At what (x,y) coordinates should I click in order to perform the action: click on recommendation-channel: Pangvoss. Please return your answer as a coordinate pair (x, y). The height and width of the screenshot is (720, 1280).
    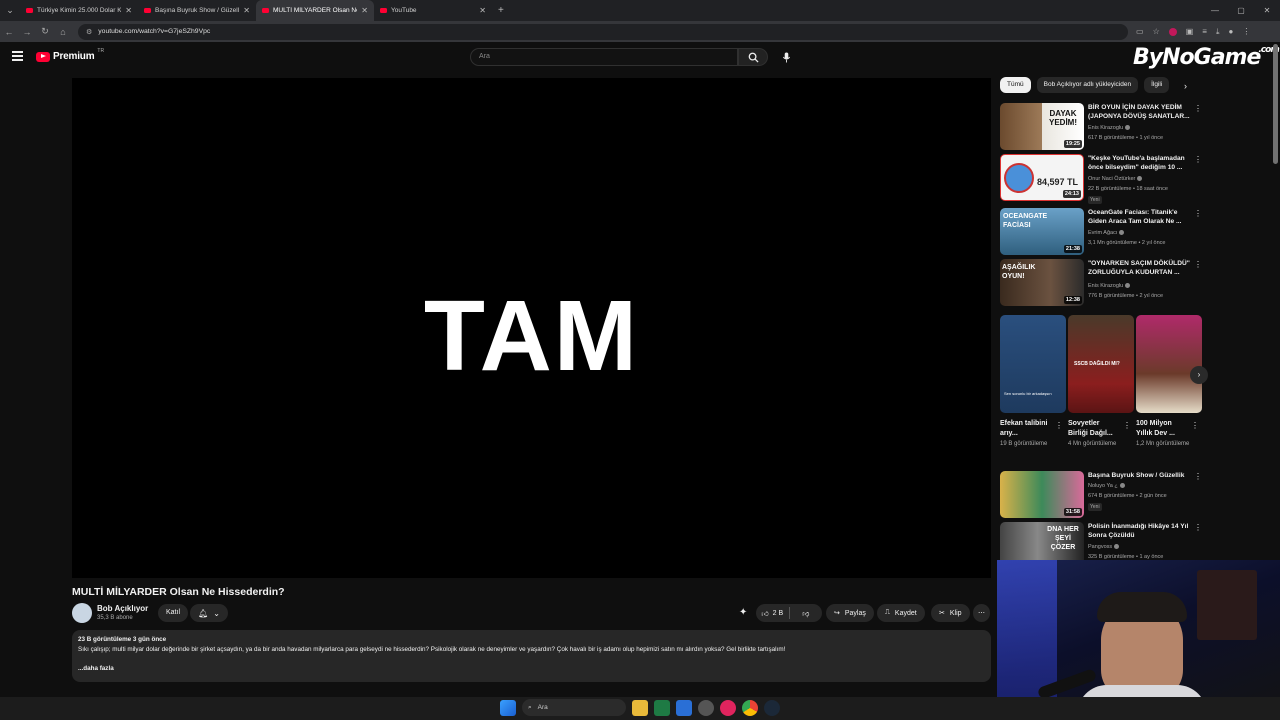
    Looking at the image, I should click on (1104, 547).